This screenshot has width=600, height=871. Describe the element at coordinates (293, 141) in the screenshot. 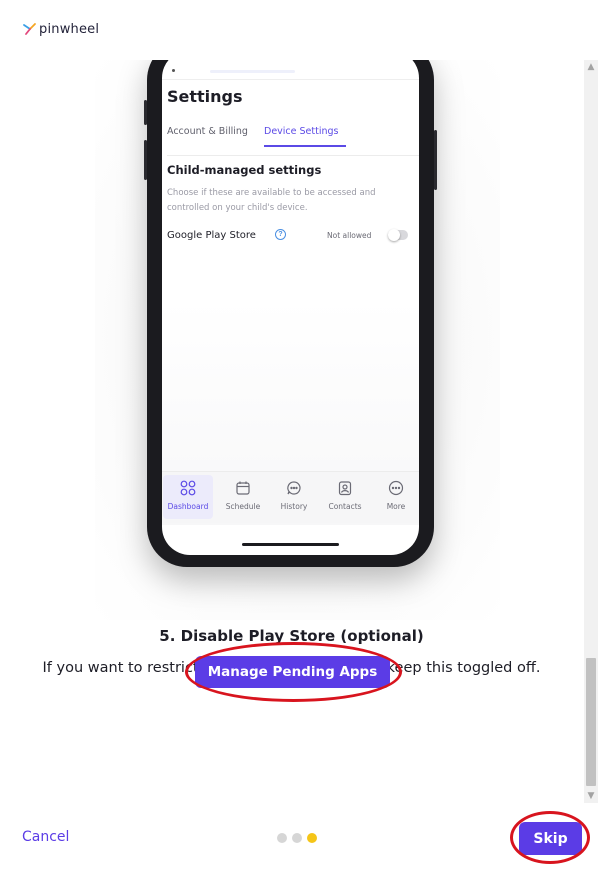

I see `settings-tabs: Account & Billing Device Settings` at that location.